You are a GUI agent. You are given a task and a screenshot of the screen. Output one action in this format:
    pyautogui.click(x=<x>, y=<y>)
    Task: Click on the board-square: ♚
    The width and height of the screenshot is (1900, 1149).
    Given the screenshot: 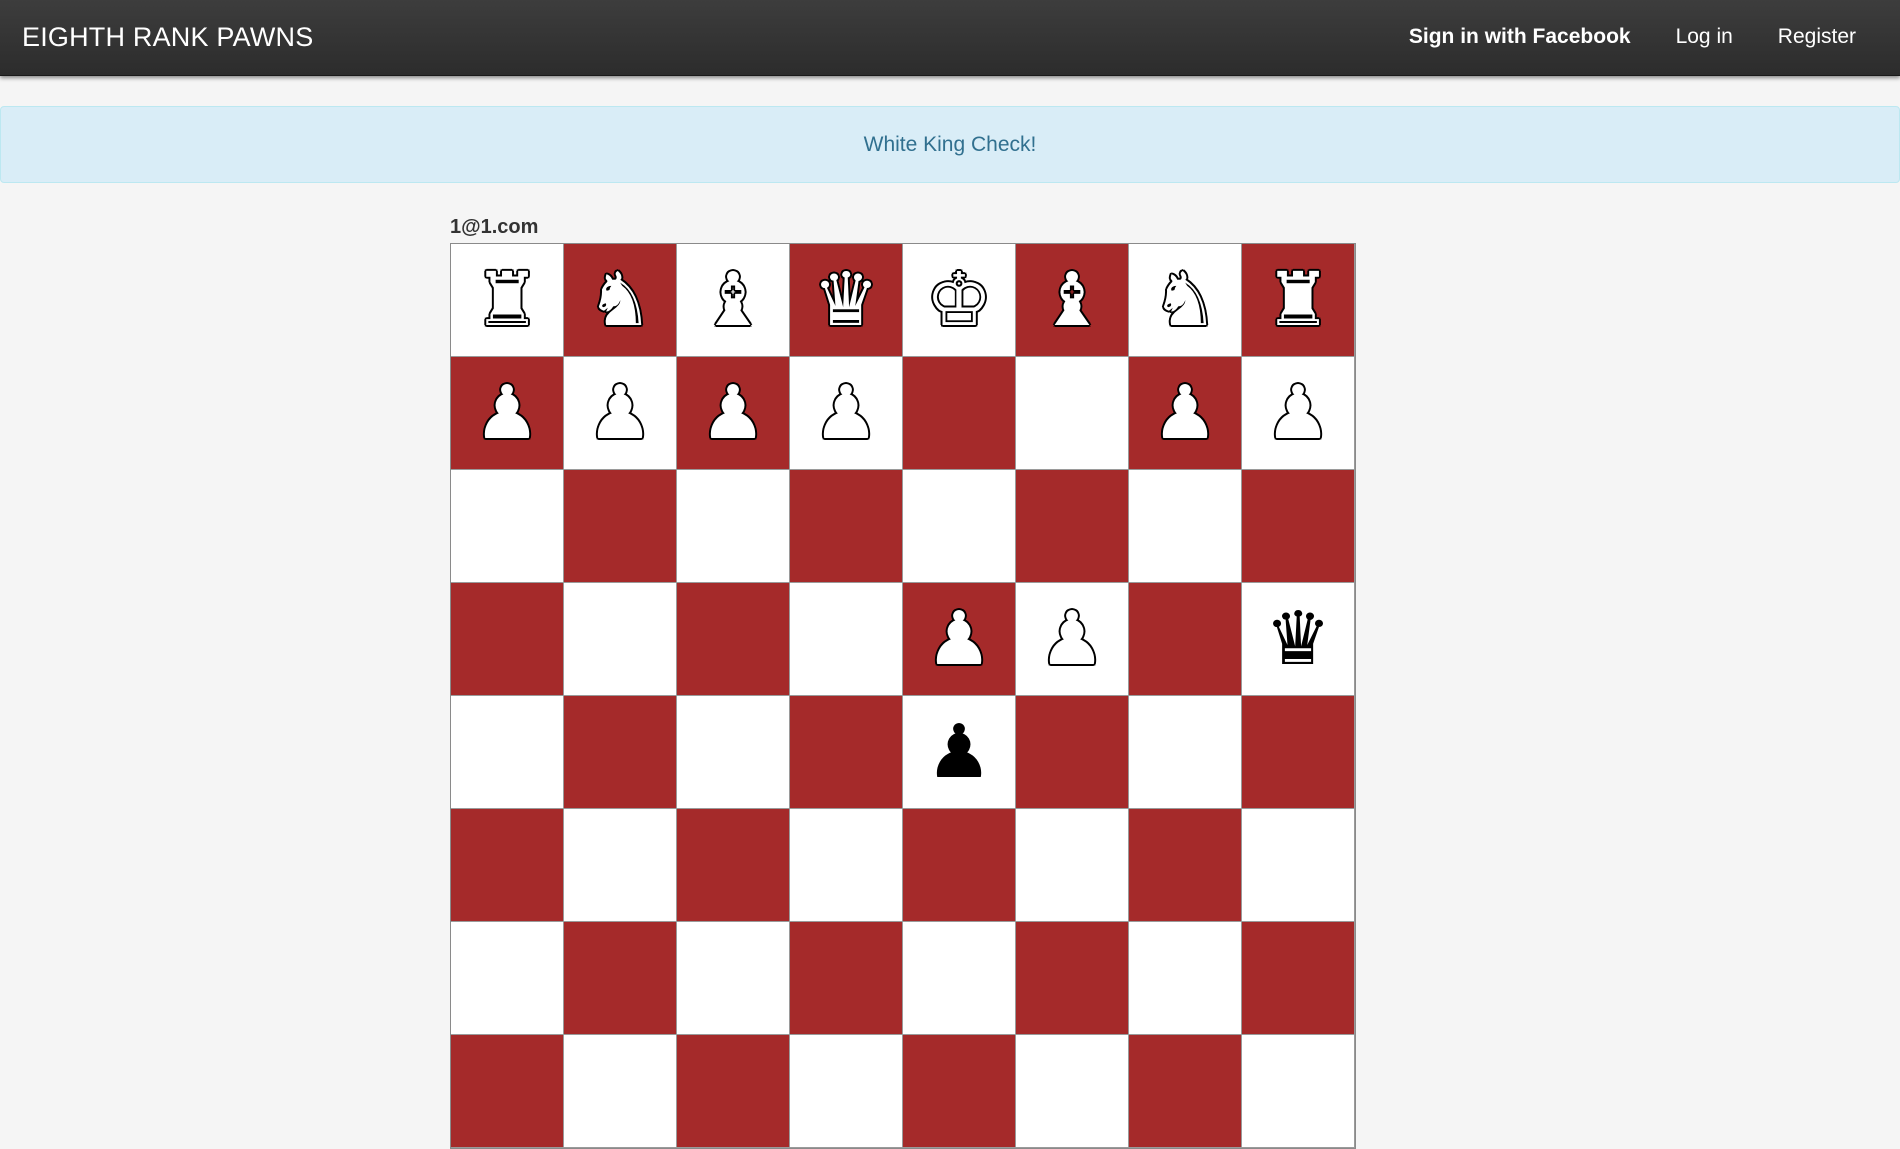 What is the action you would take?
    pyautogui.click(x=959, y=300)
    